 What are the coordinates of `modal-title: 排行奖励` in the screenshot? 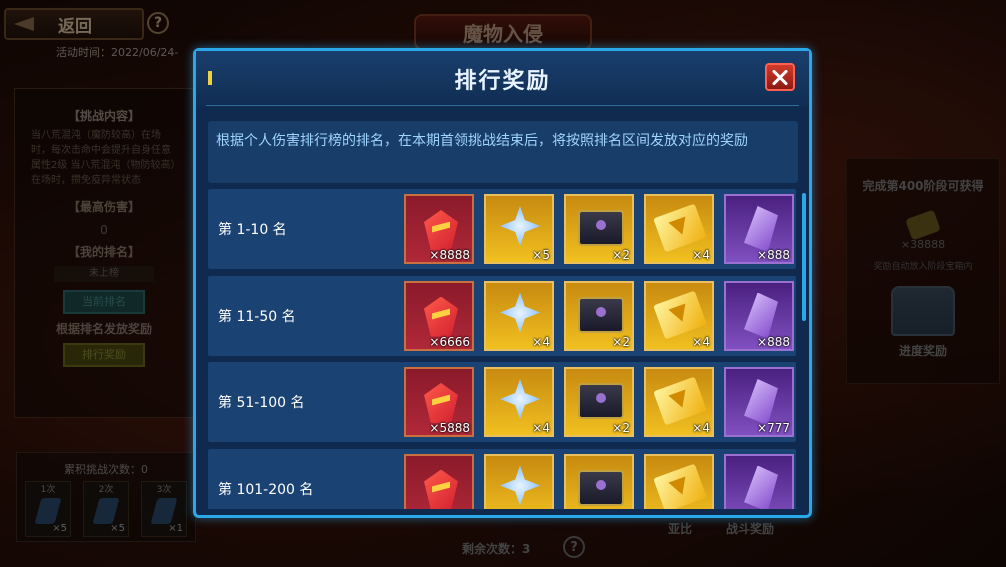 It's located at (502, 81).